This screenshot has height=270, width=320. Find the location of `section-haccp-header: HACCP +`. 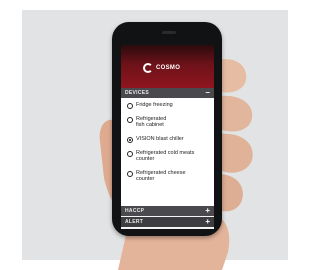

section-haccp-header: HACCP + is located at coordinates (167, 211).